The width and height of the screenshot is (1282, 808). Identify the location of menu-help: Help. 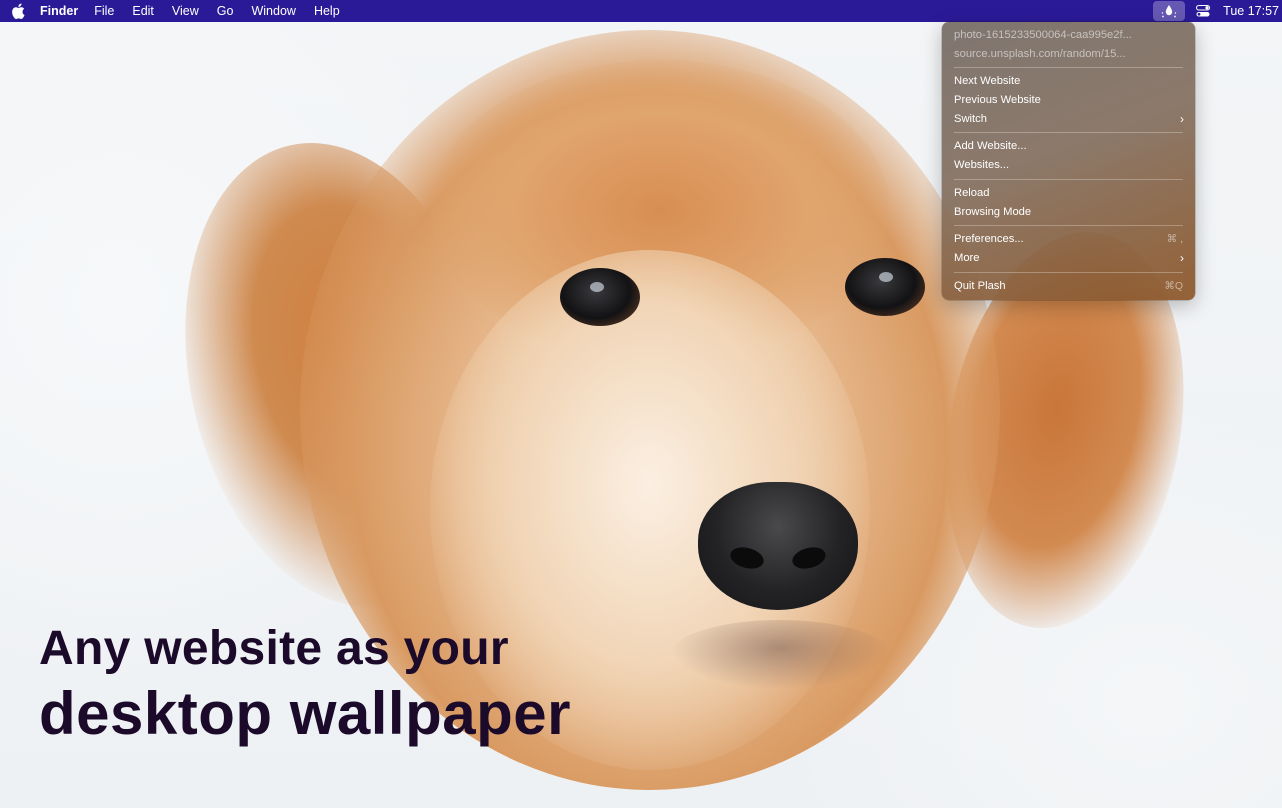
(327, 11).